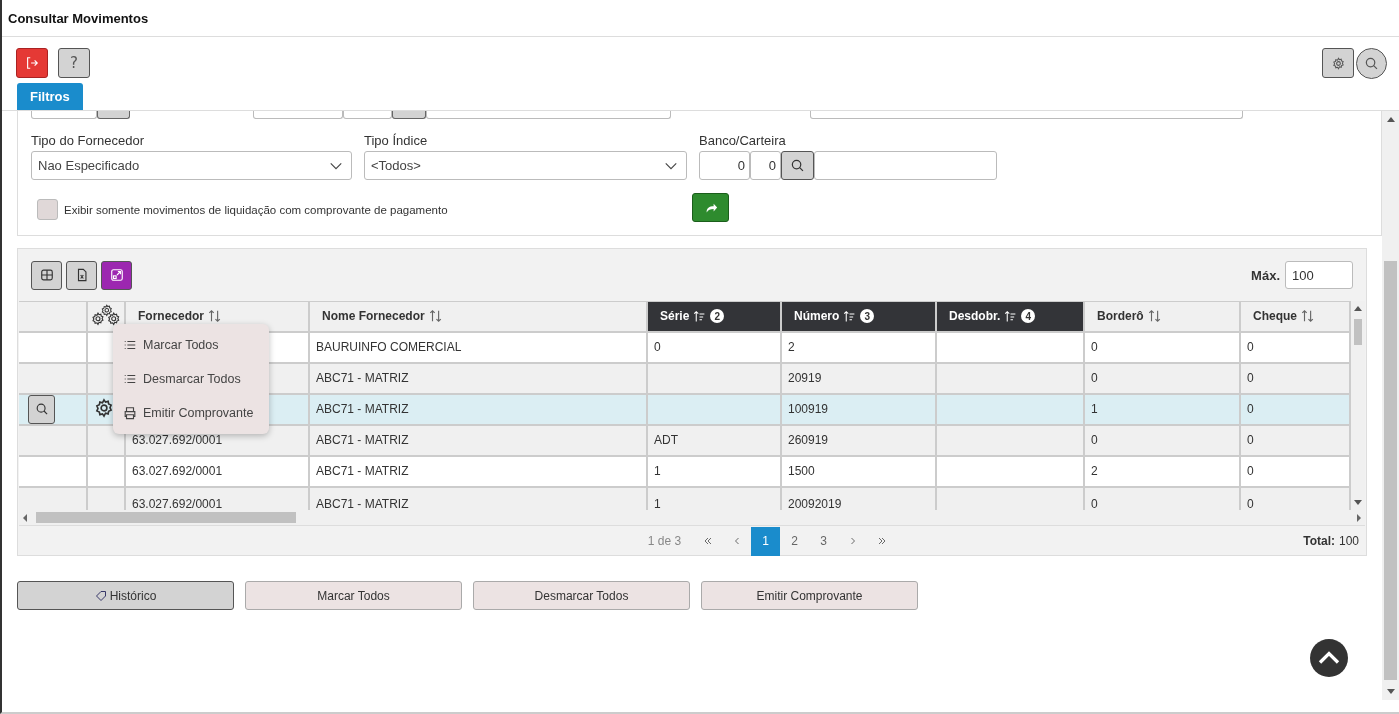  What do you see at coordinates (824, 541) in the screenshot?
I see `page-button: 3` at bounding box center [824, 541].